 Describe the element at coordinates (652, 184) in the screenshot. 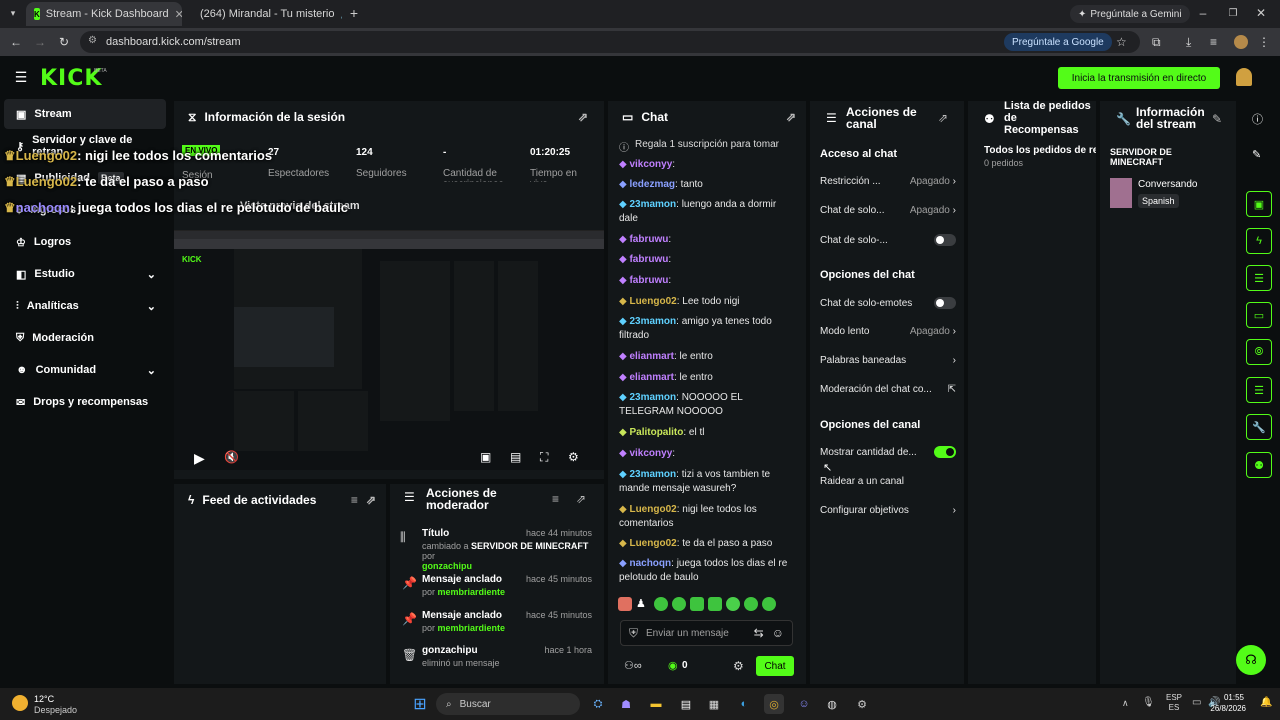

I see `chat-username: ledezmag` at that location.